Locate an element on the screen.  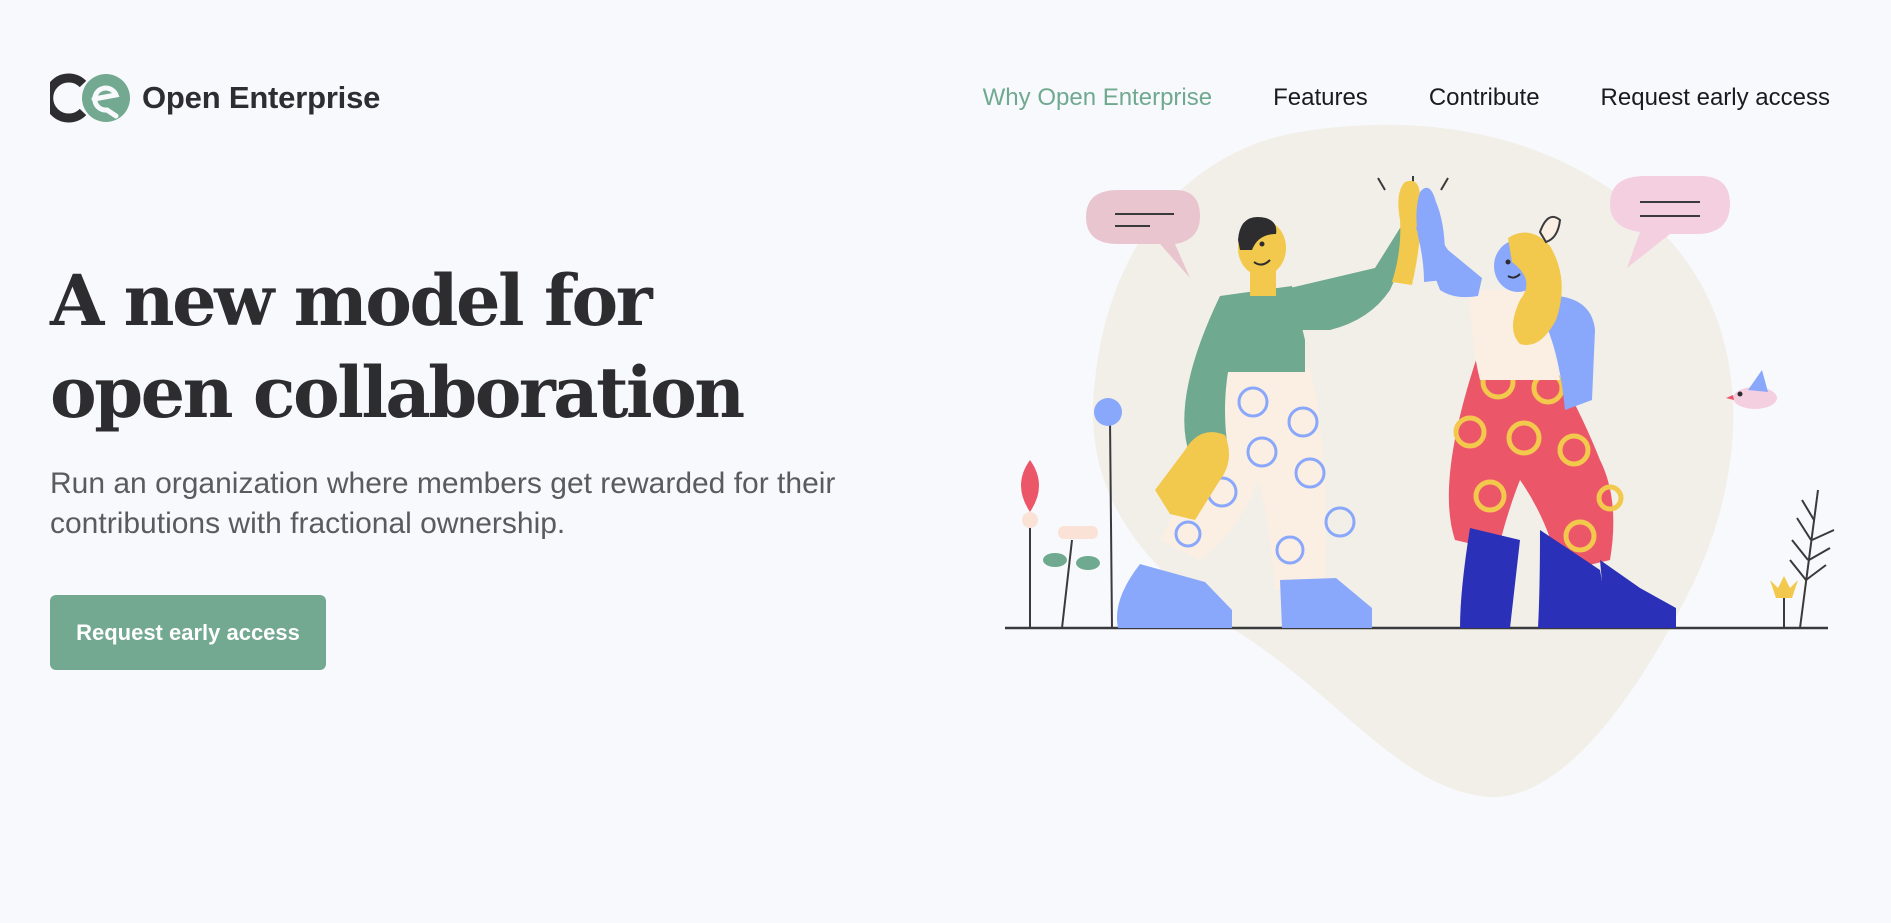
brand-logo: Open Enterprise is located at coordinates (215, 98).